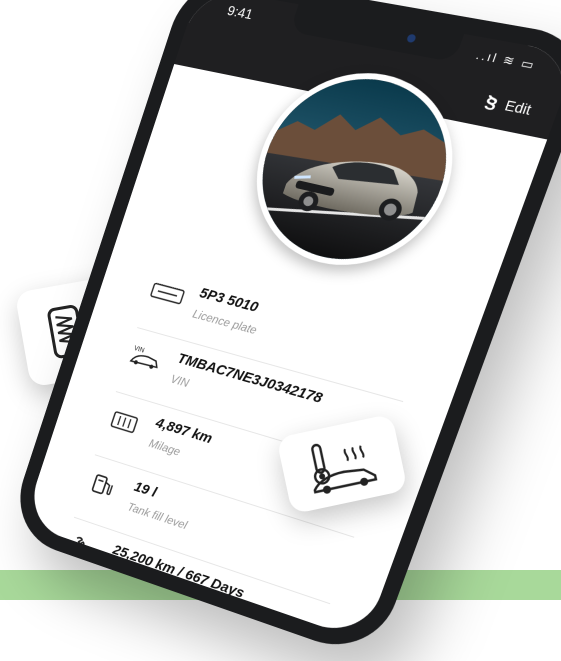 The image size is (561, 661). What do you see at coordinates (240, 12) in the screenshot?
I see `status-time: 9:41` at bounding box center [240, 12].